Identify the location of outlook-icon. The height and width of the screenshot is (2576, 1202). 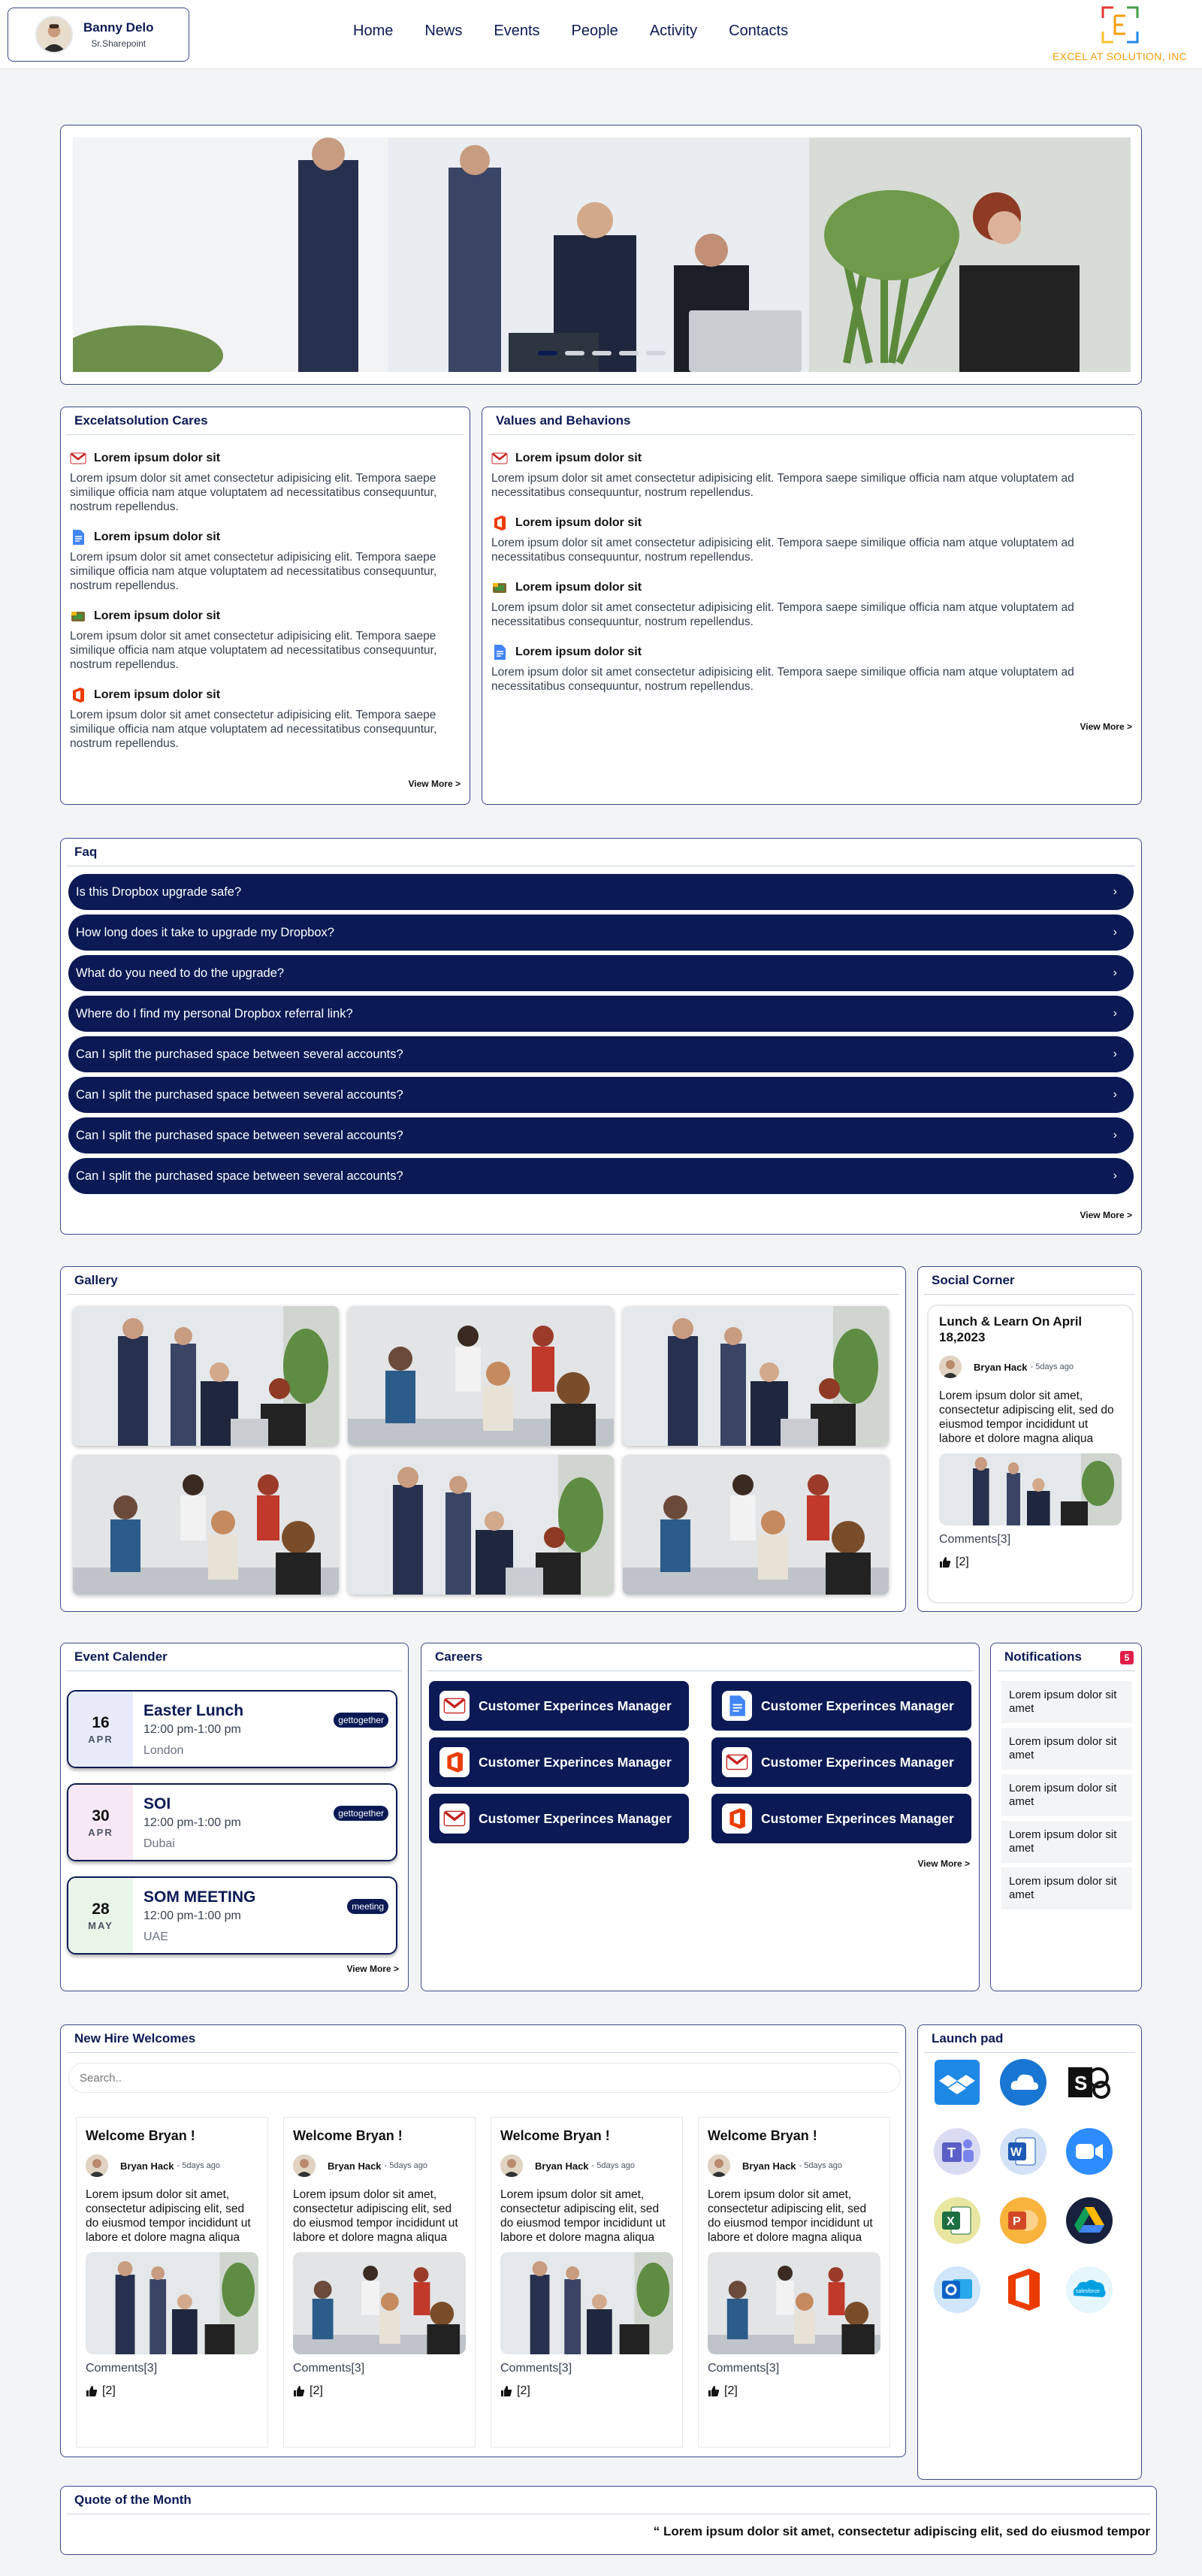
(957, 2290).